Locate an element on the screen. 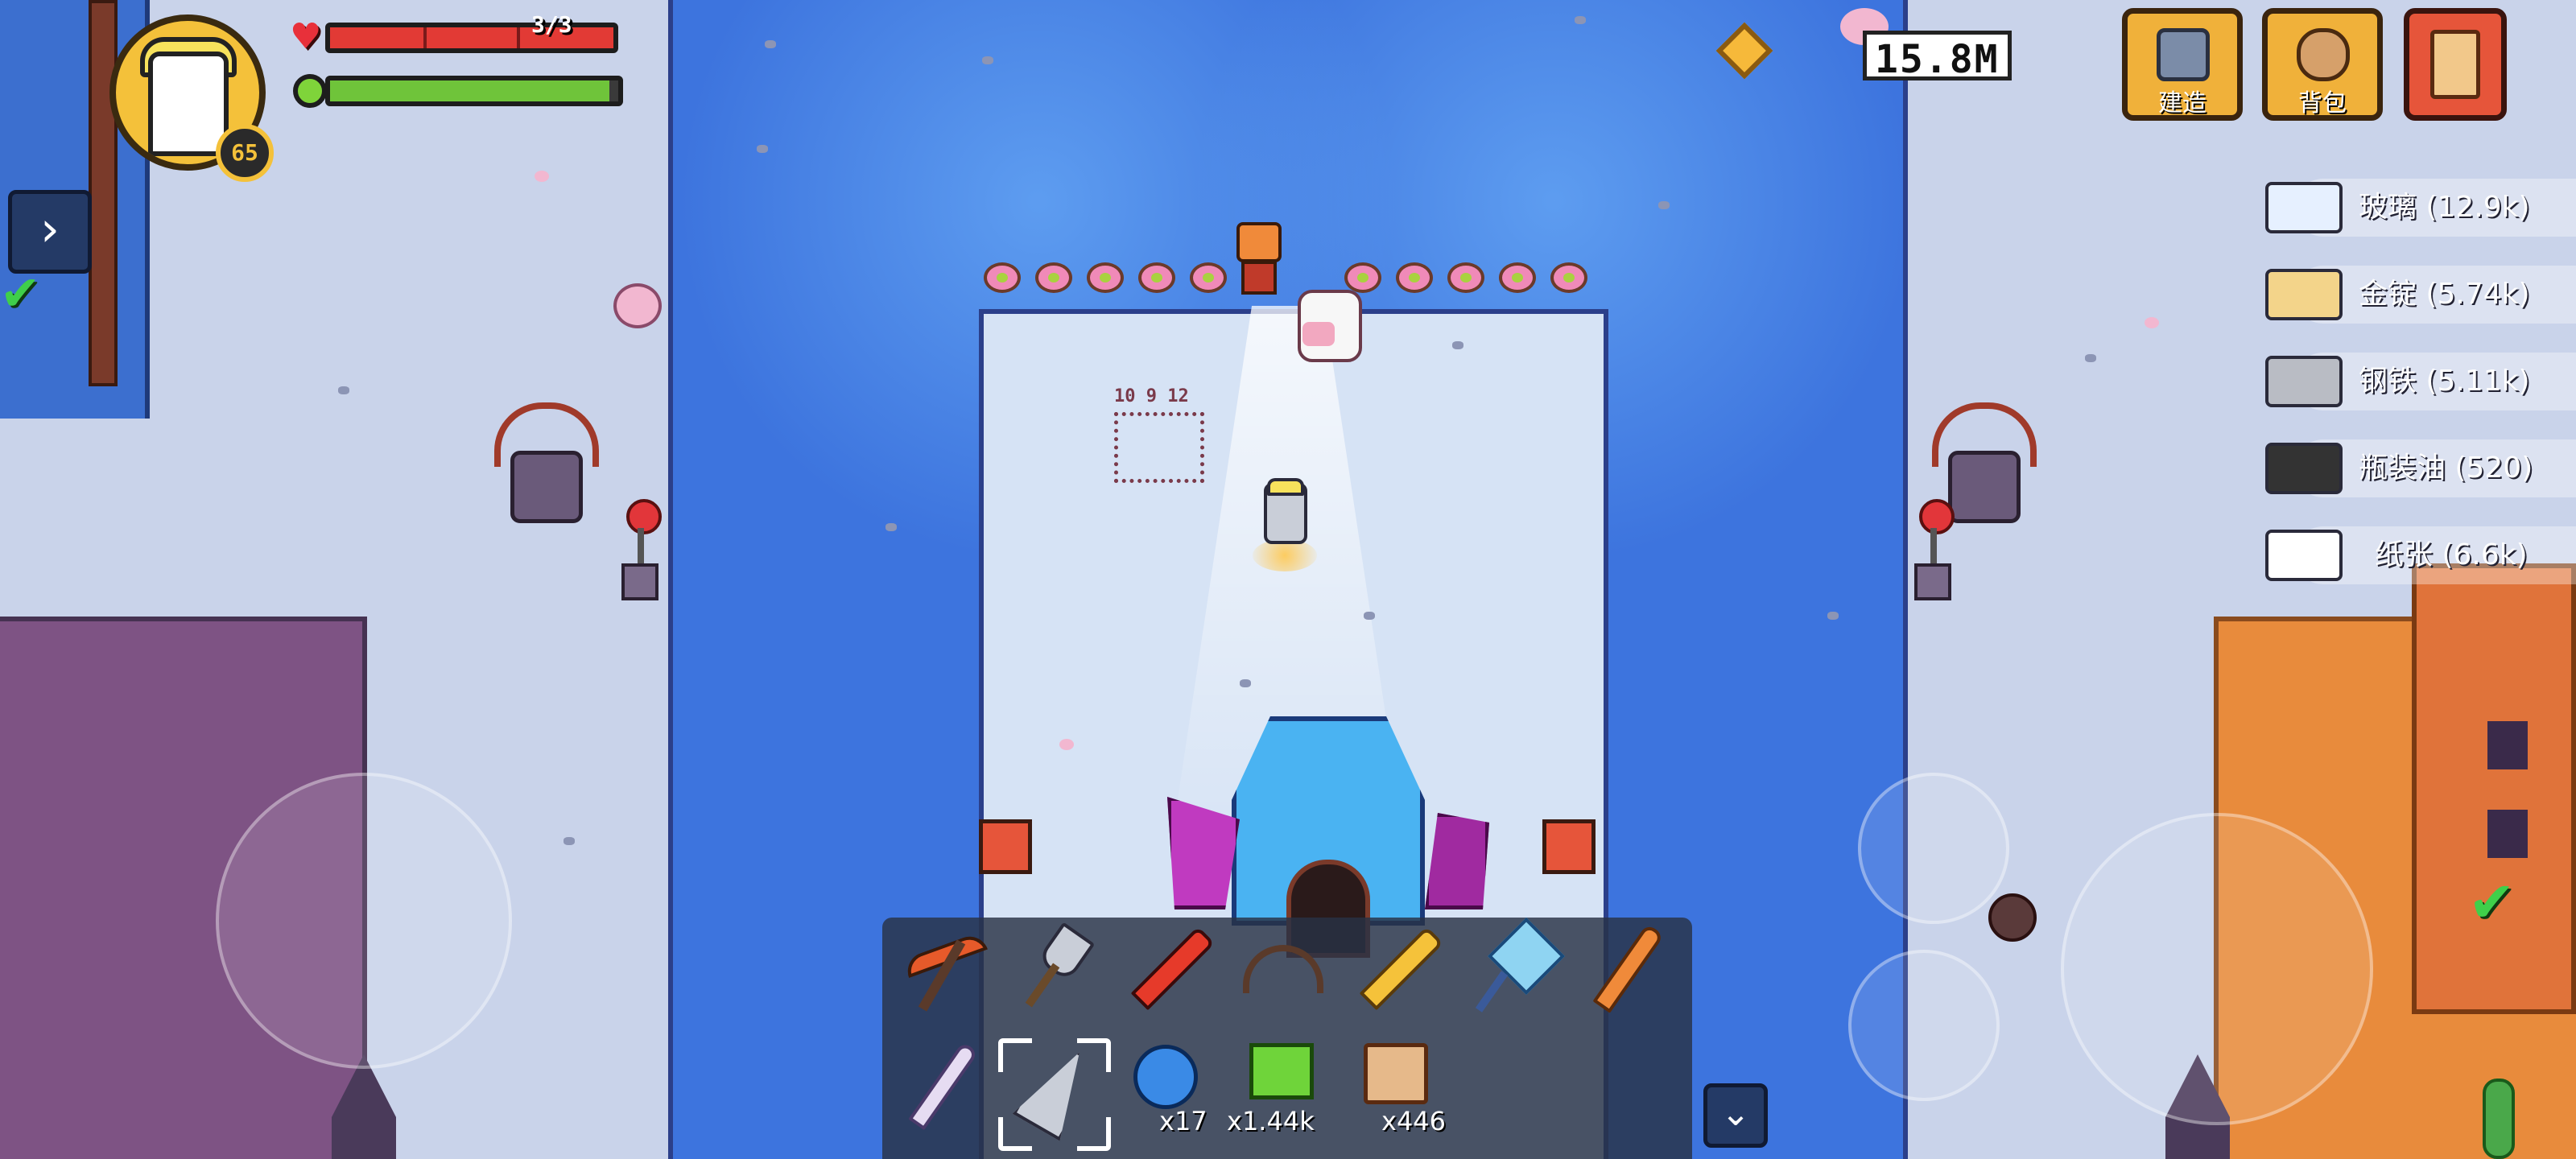 The width and height of the screenshot is (2576, 1159). expand-menu-button: › is located at coordinates (50, 232).